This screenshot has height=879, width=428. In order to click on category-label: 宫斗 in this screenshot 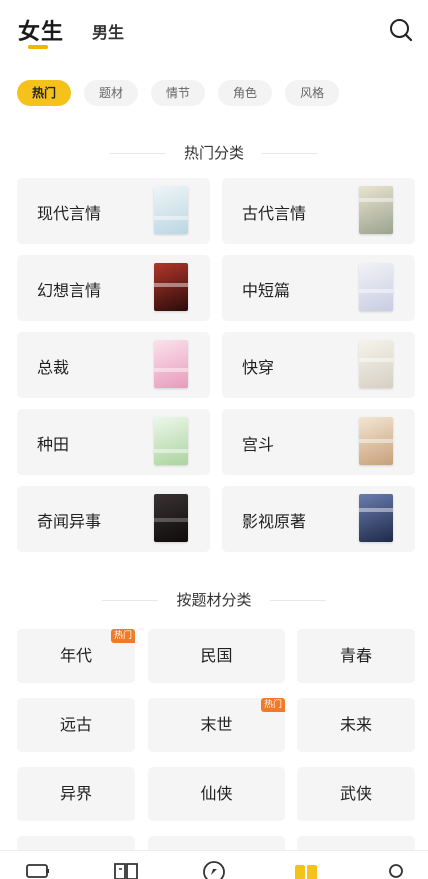, I will do `click(258, 444)`.